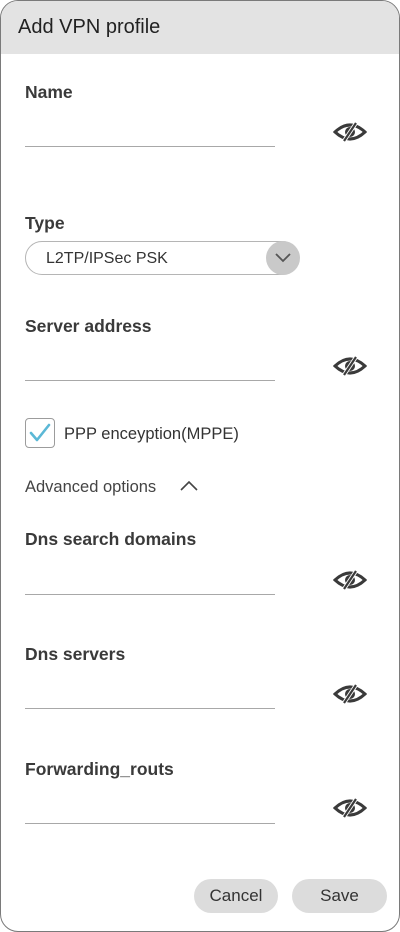  Describe the element at coordinates (151, 434) in the screenshot. I see `ppp-encryption-label: PPP enceyption(MPPE)` at that location.